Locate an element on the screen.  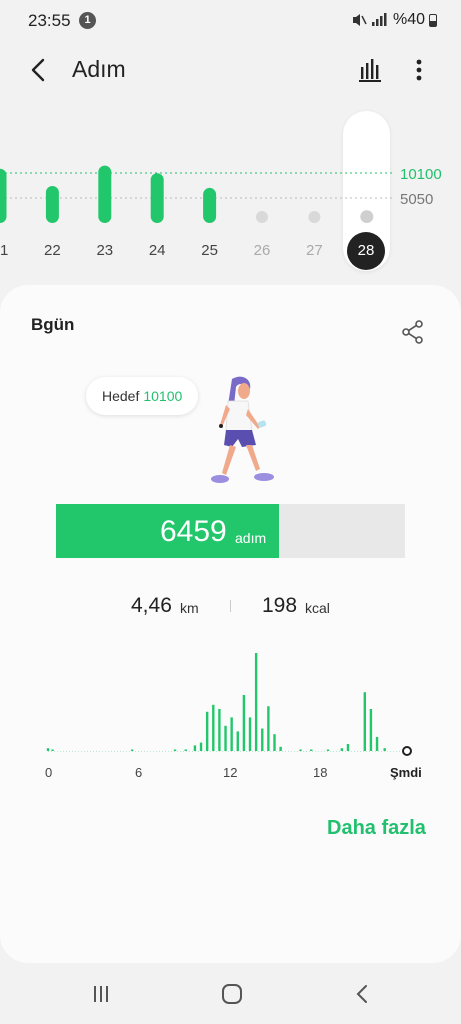
now-label: Şmdi is located at coordinates (406, 772).